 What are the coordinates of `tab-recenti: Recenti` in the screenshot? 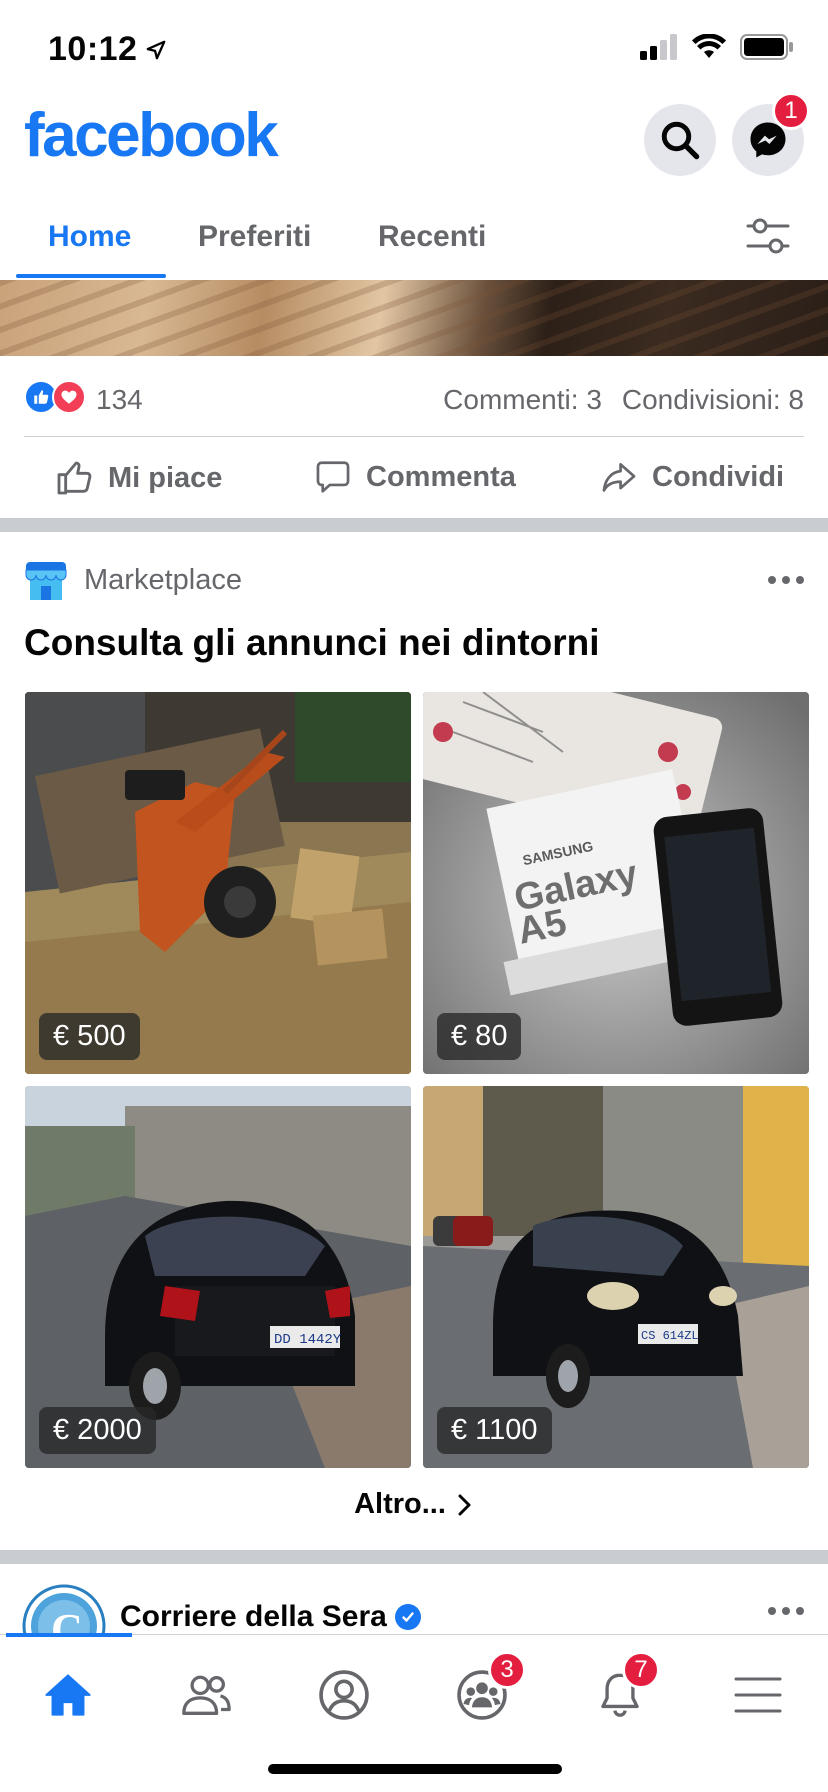 It's located at (432, 237).